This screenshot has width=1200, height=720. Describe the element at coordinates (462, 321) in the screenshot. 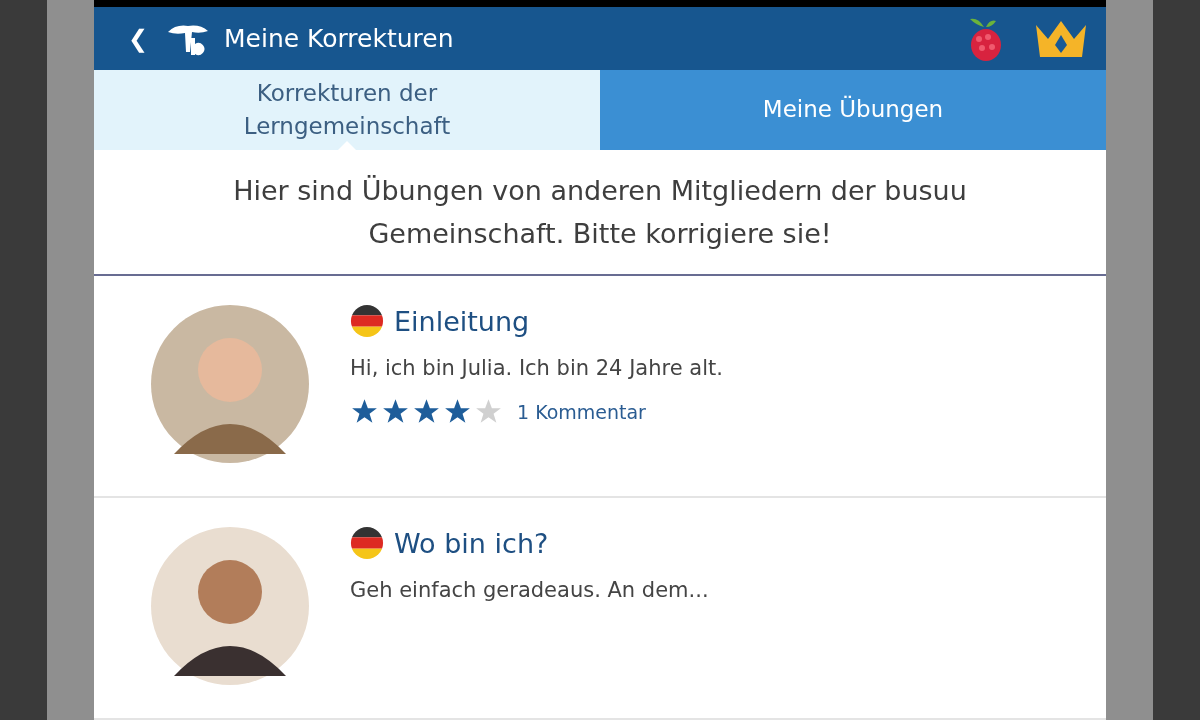

I see `exercise-title: Einleitung` at that location.